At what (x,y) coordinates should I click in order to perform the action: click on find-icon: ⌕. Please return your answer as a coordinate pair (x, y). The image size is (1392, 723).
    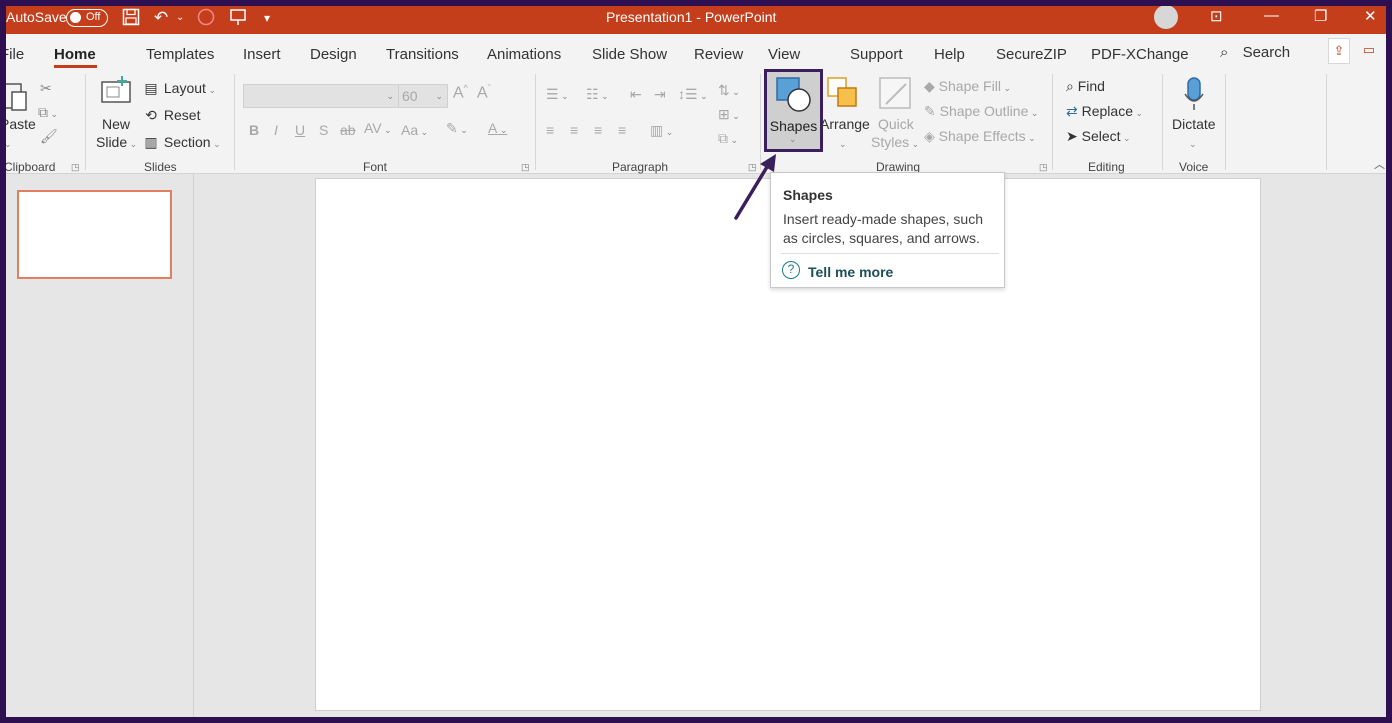
    Looking at the image, I should click on (1070, 86).